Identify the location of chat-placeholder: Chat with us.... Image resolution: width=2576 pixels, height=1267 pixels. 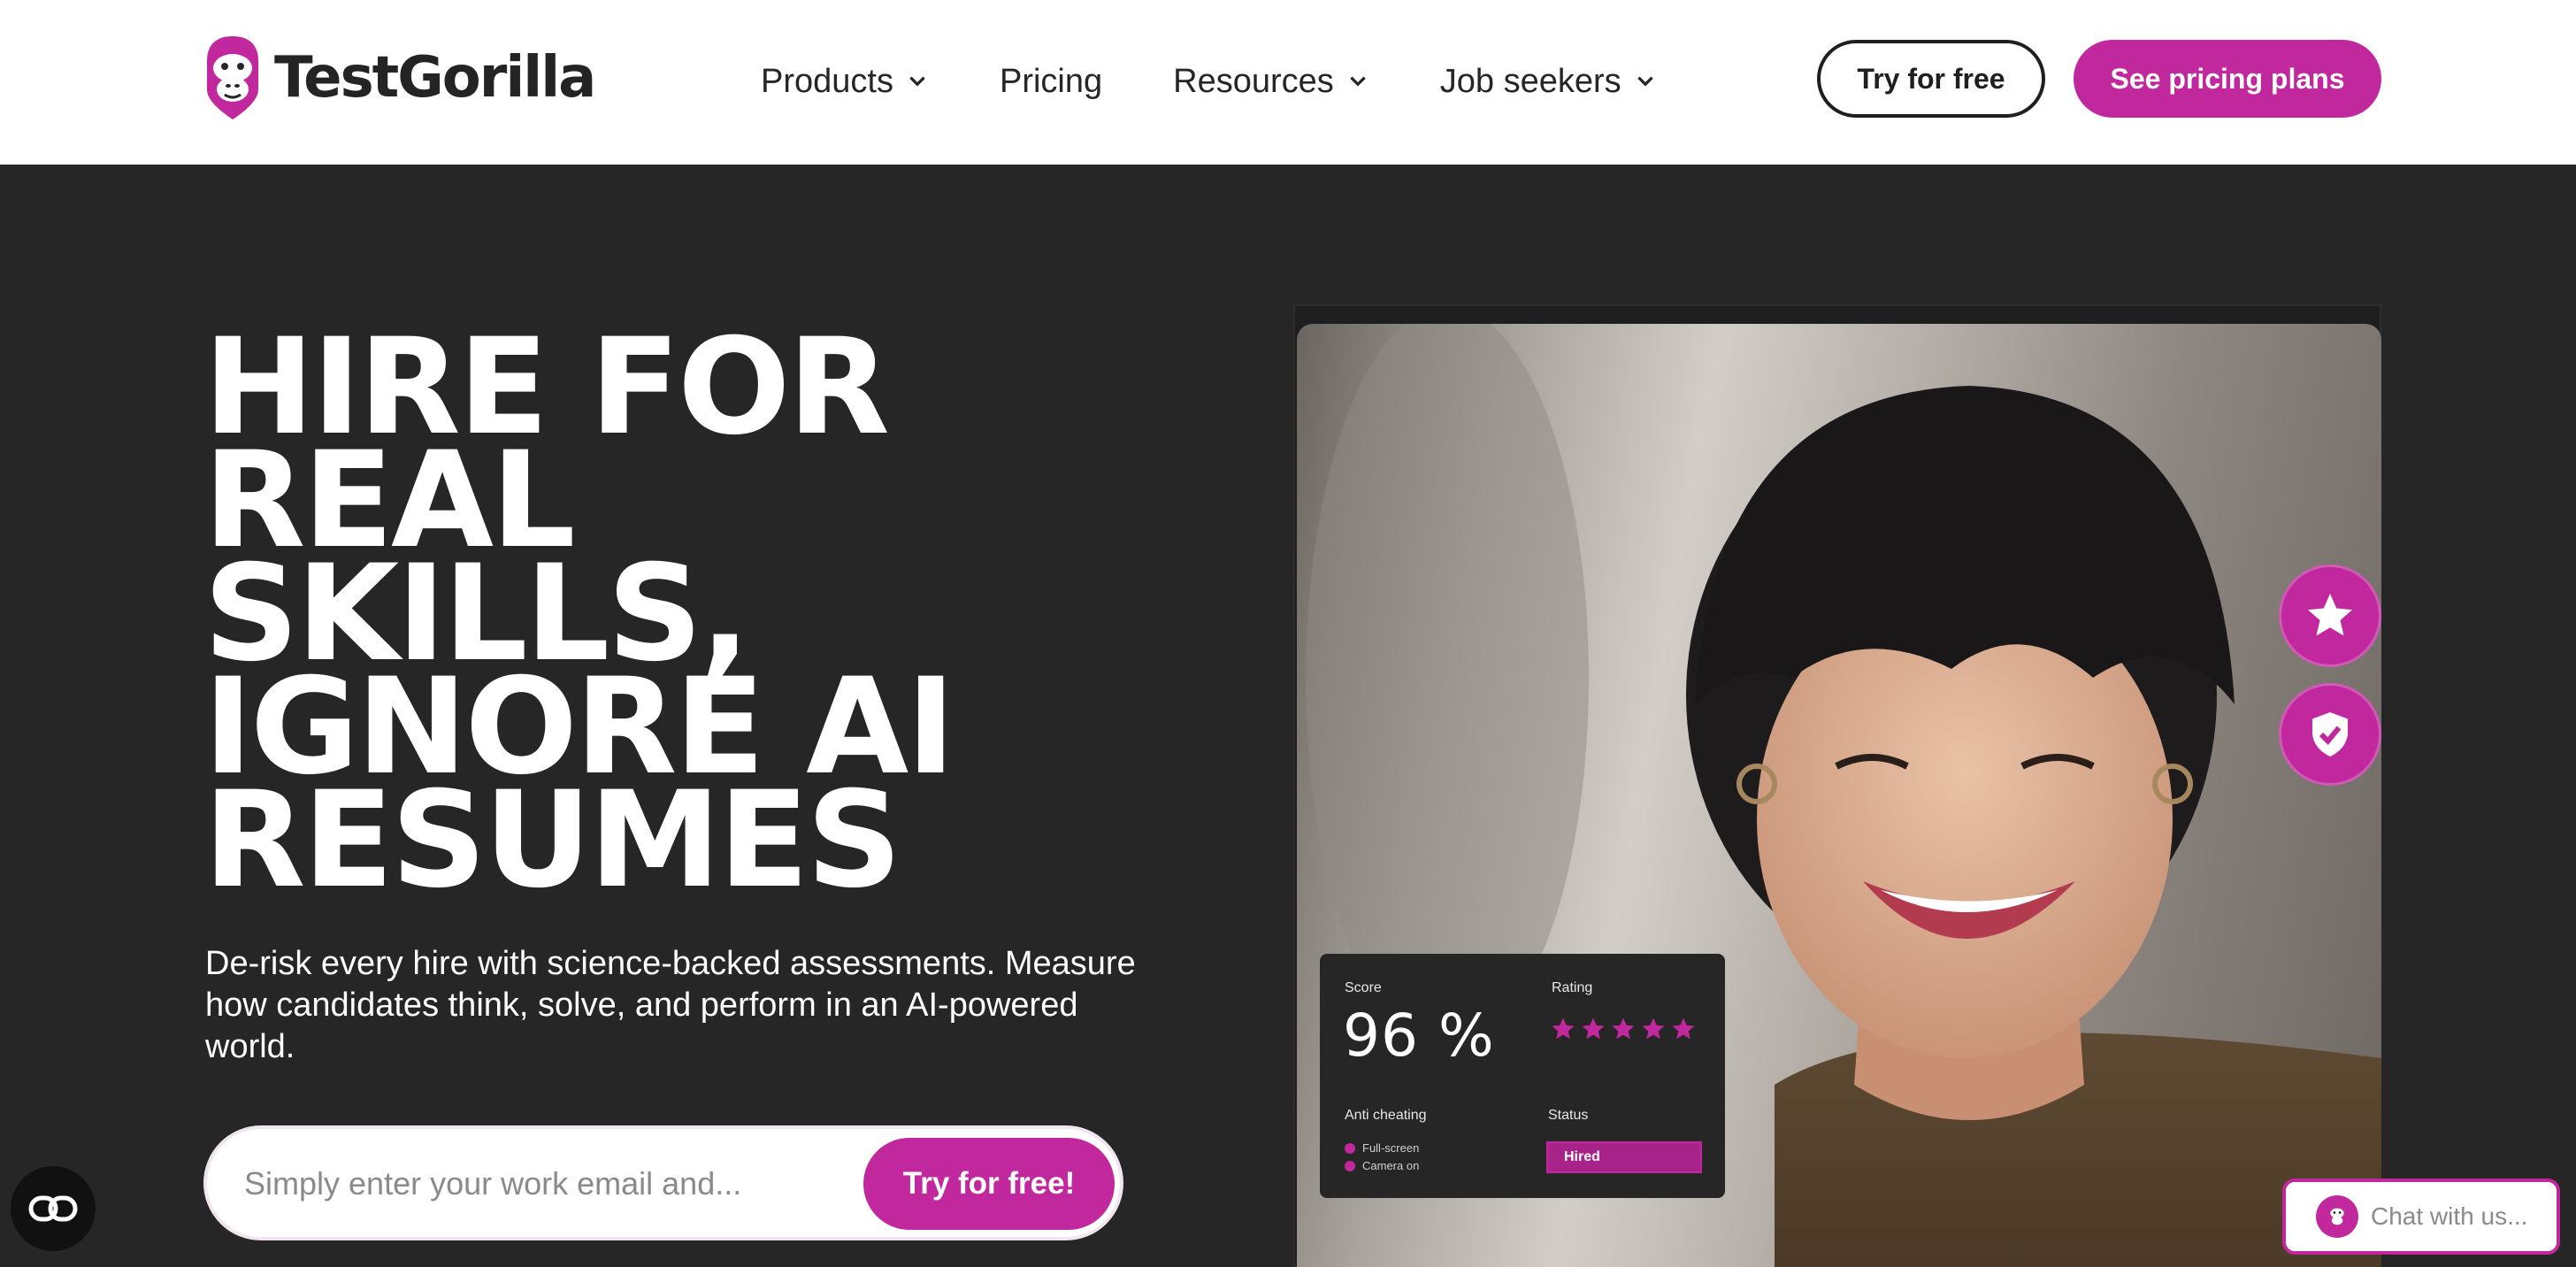
(2449, 1216).